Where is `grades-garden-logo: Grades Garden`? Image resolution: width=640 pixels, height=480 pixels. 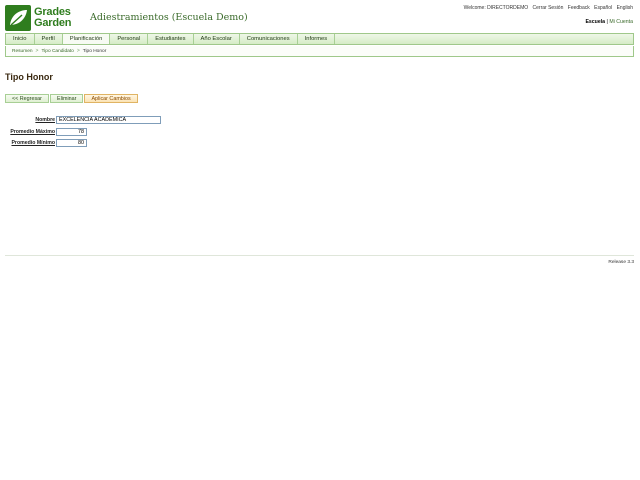 grades-garden-logo: Grades Garden is located at coordinates (44, 18).